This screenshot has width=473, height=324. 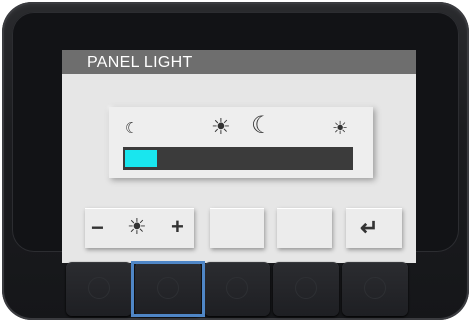 I want to click on increase-icon: +, so click(x=177, y=226).